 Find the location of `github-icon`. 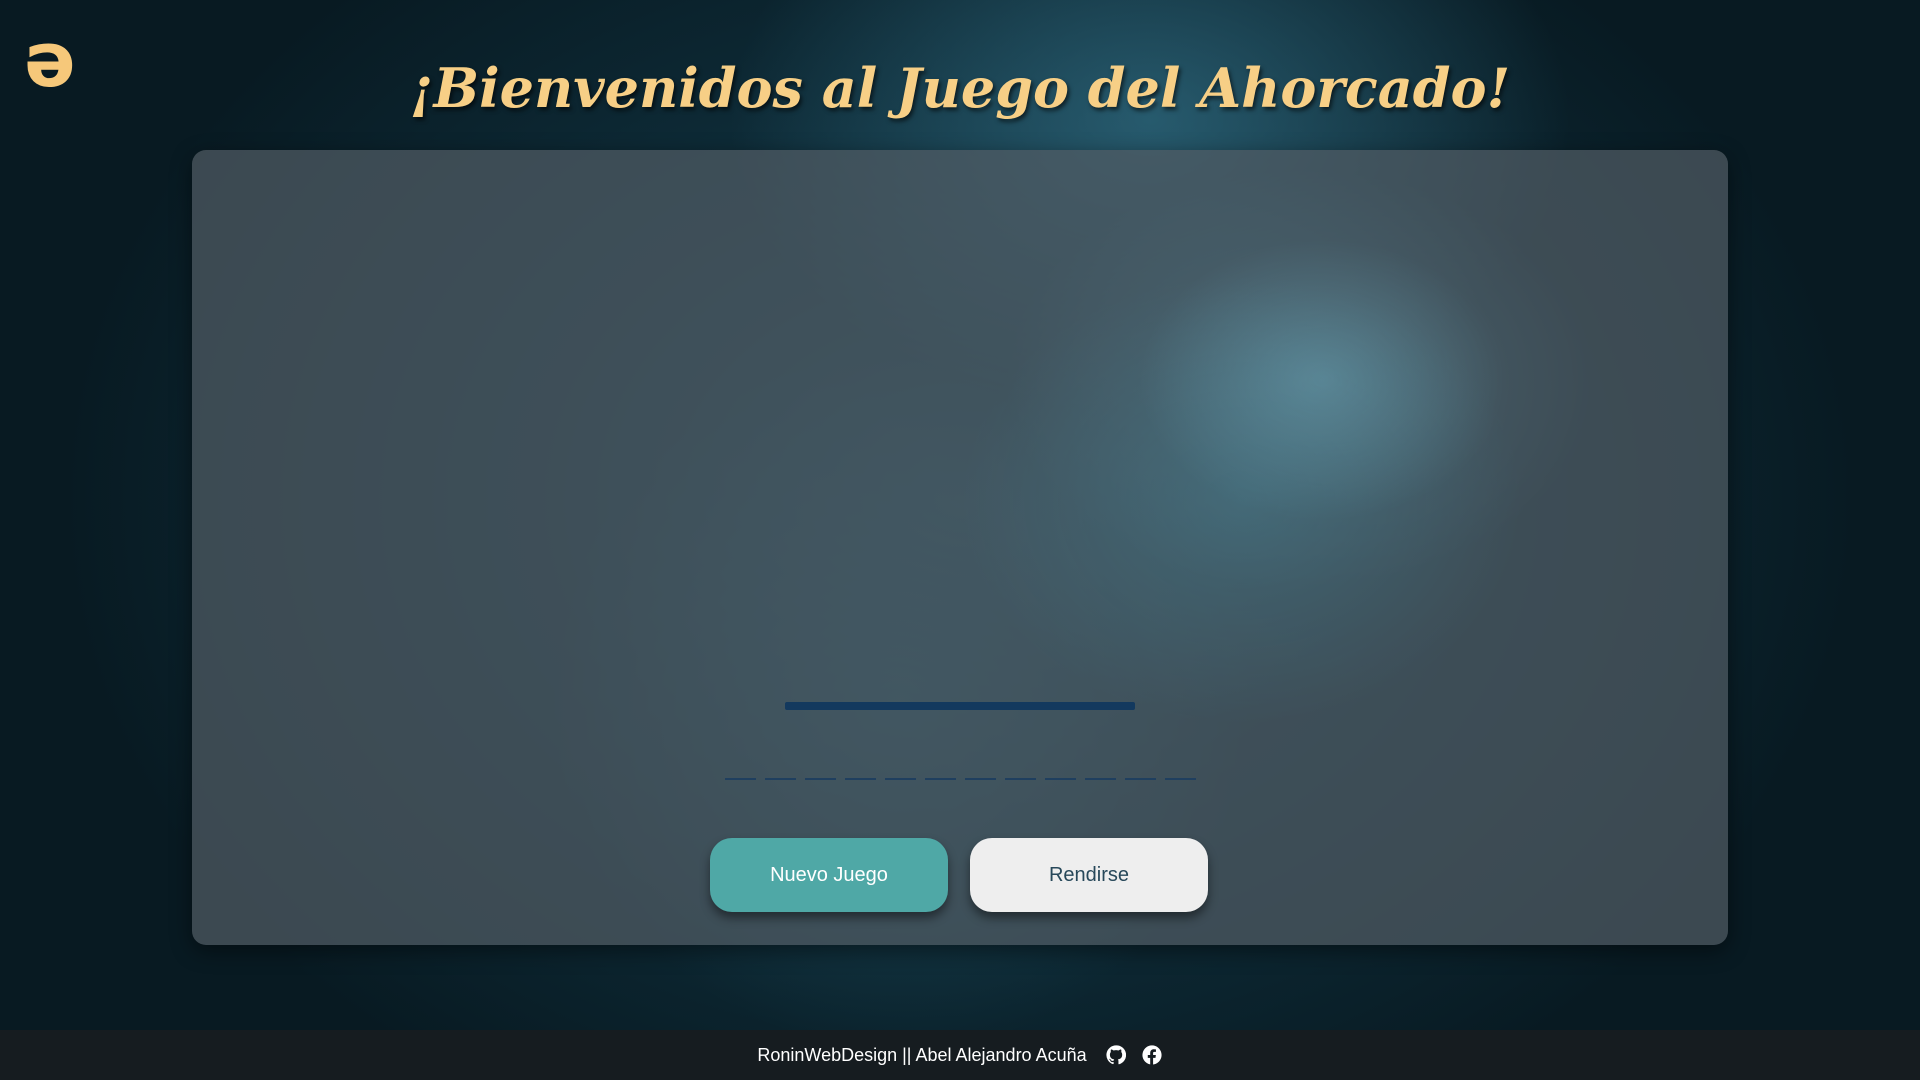

github-icon is located at coordinates (1116, 1055).